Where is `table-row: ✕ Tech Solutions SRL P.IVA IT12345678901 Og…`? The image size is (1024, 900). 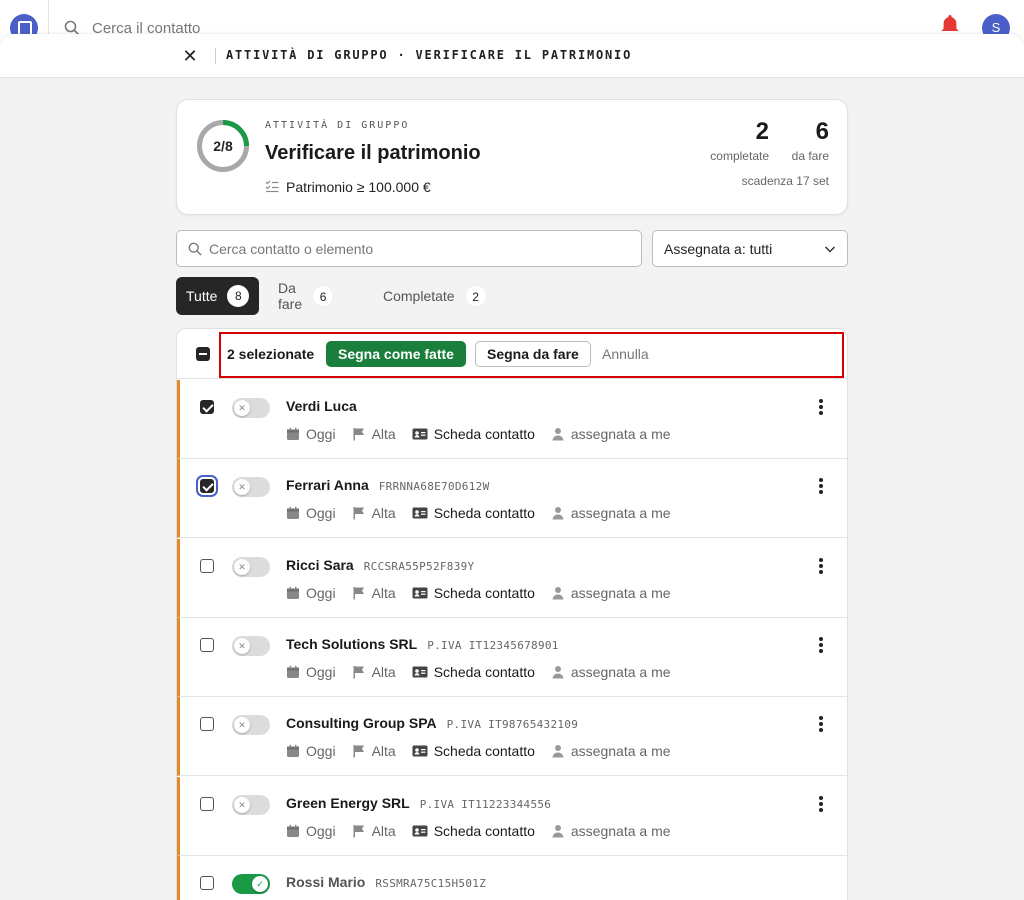 table-row: ✕ Tech Solutions SRL P.IVA IT12345678901 Og… is located at coordinates (512, 657).